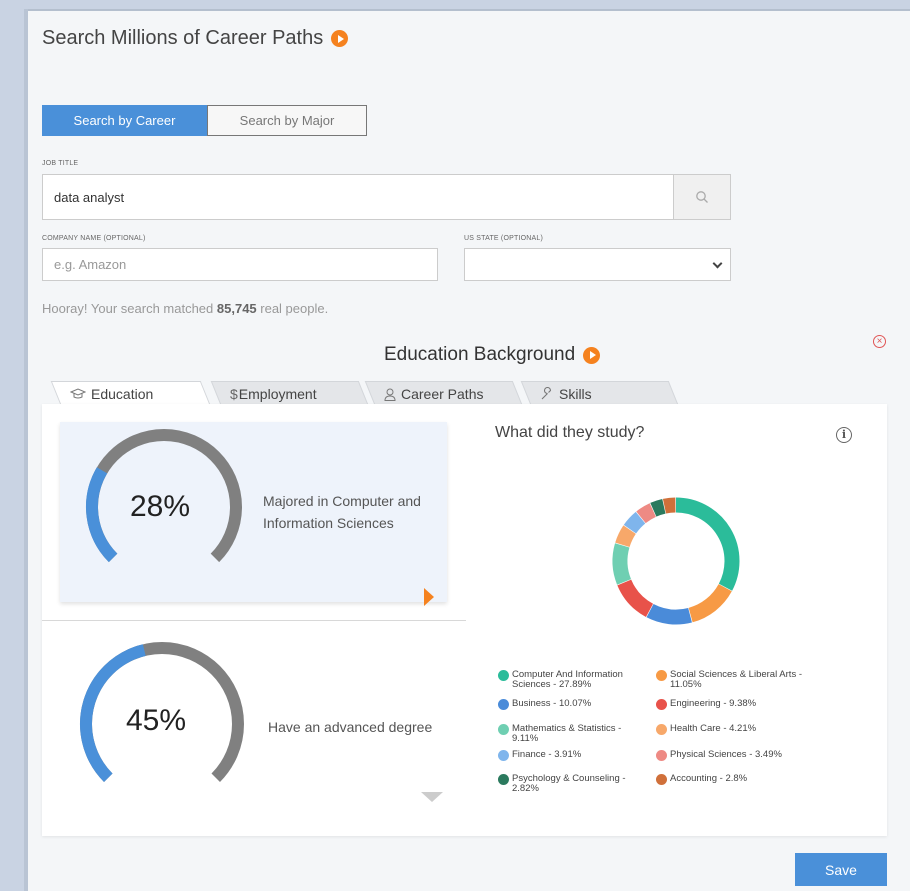 This screenshot has width=910, height=891. I want to click on legend-label: Health Care - 4.21%, so click(713, 728).